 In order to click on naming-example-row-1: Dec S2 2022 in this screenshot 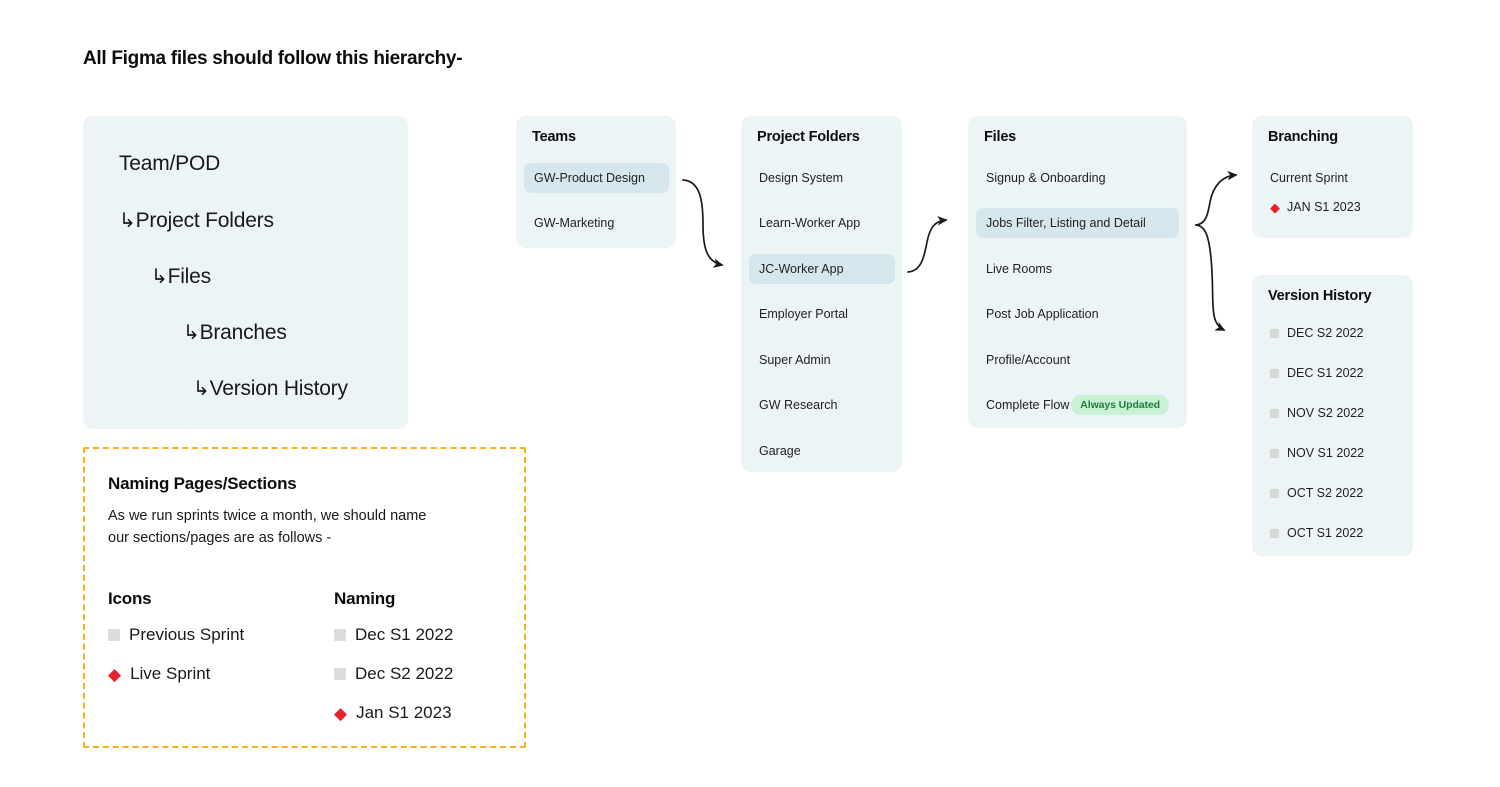, I will do `click(393, 674)`.